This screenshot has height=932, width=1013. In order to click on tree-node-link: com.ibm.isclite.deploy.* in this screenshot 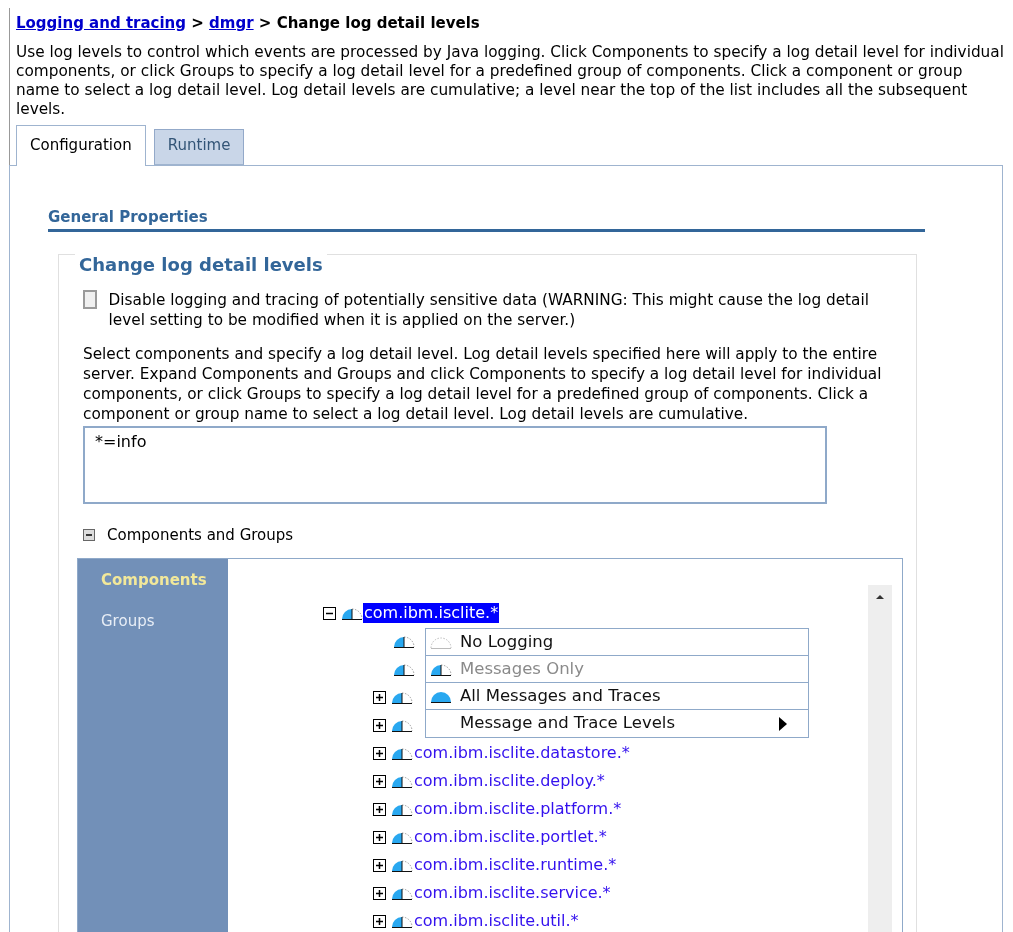, I will do `click(509, 781)`.